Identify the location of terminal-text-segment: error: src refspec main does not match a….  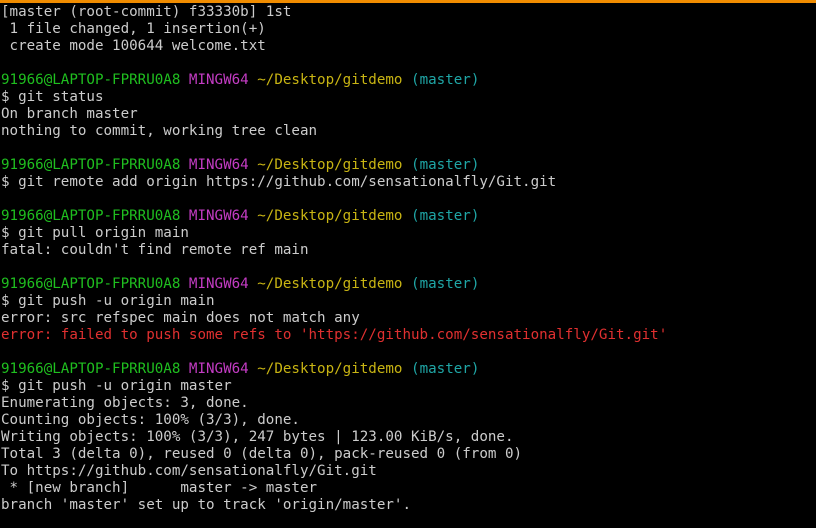
(180, 318).